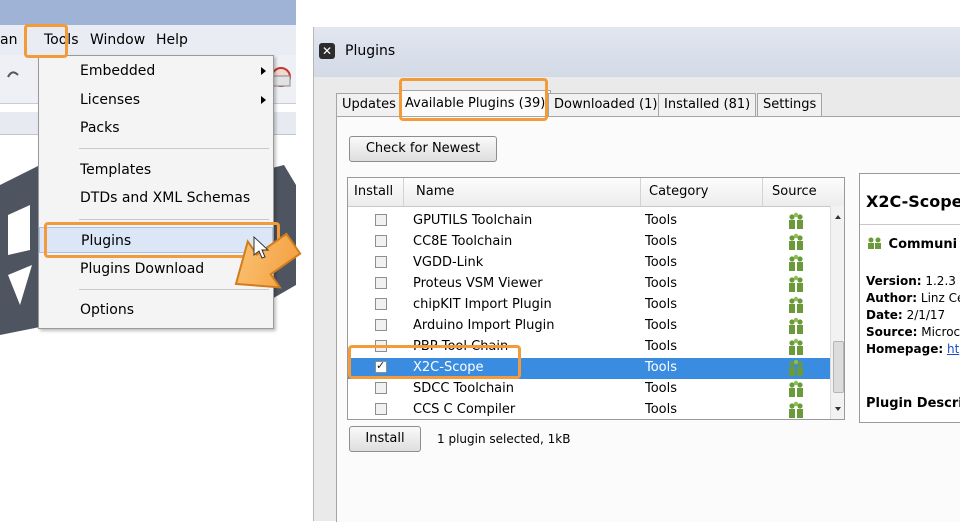  What do you see at coordinates (110, 100) in the screenshot?
I see `menu-item-label: Licenses` at bounding box center [110, 100].